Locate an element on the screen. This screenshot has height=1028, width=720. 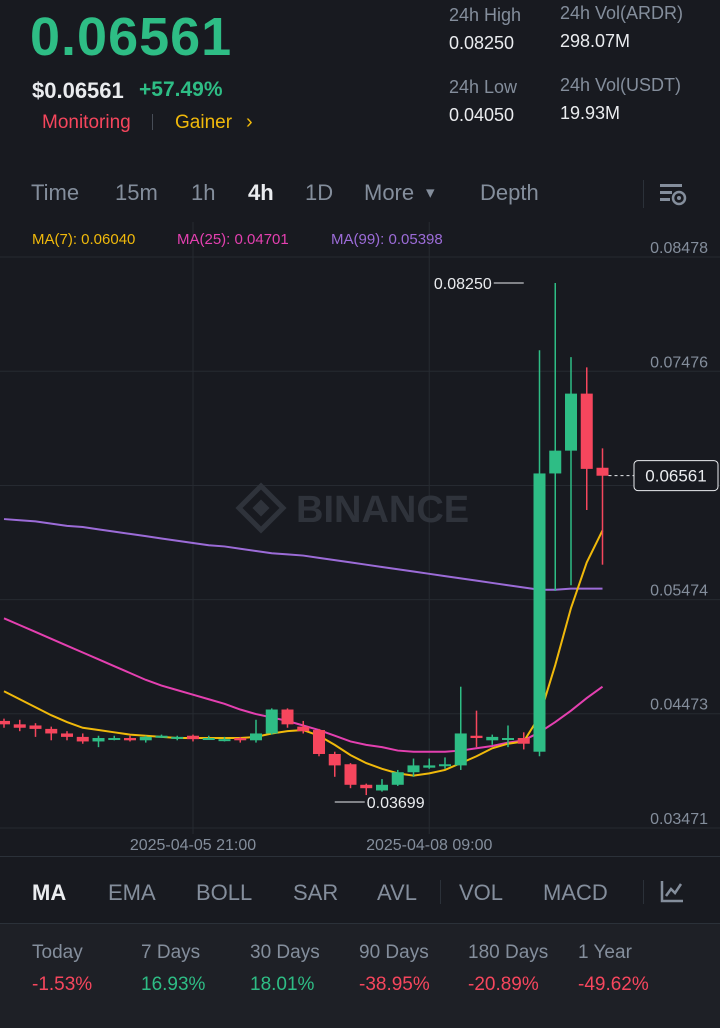
chart-settings-icon is located at coordinates (673, 194).